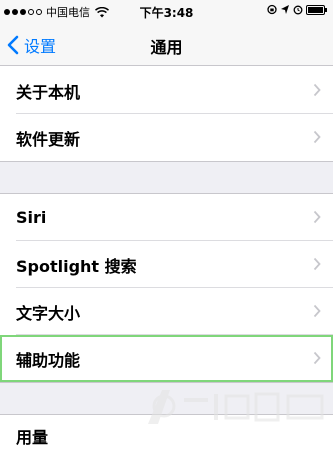 This screenshot has width=333, height=454. I want to click on status-right, so click(297, 9).